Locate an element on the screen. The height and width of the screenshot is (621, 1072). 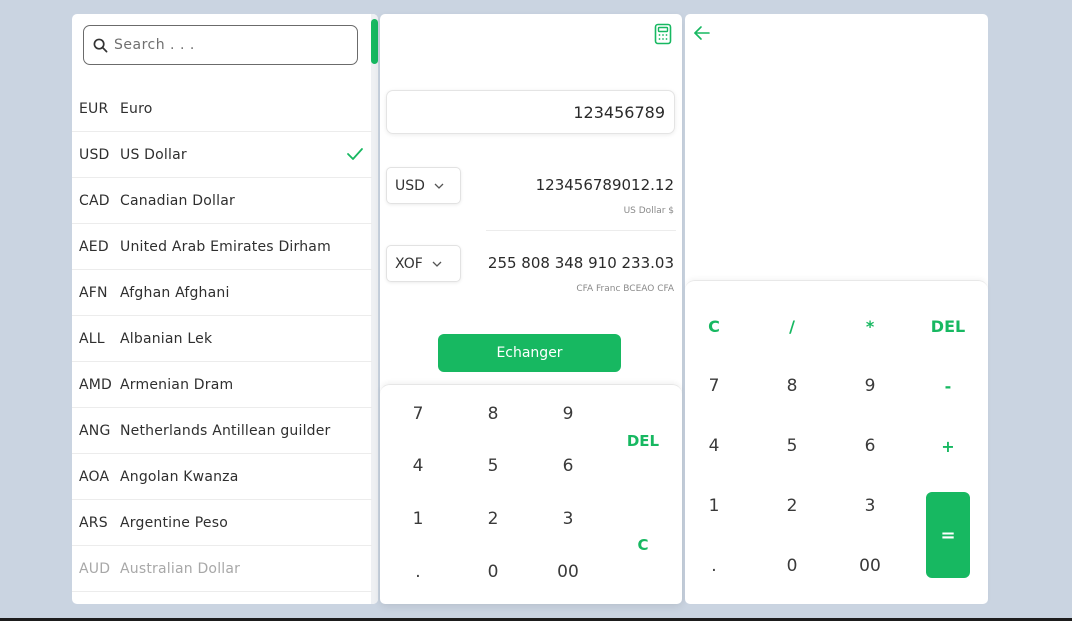
currency-code: AUD is located at coordinates (95, 568).